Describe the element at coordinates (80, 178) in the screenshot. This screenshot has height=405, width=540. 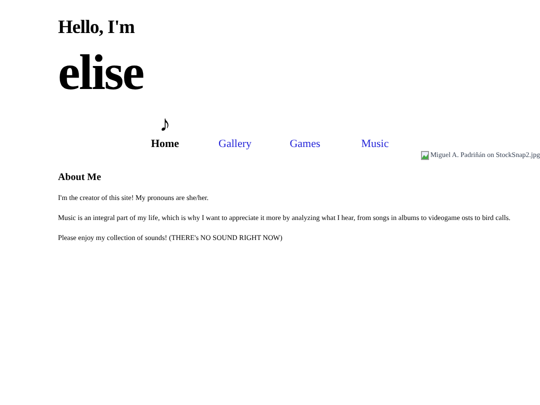
I see `section-heading: About Me` at that location.